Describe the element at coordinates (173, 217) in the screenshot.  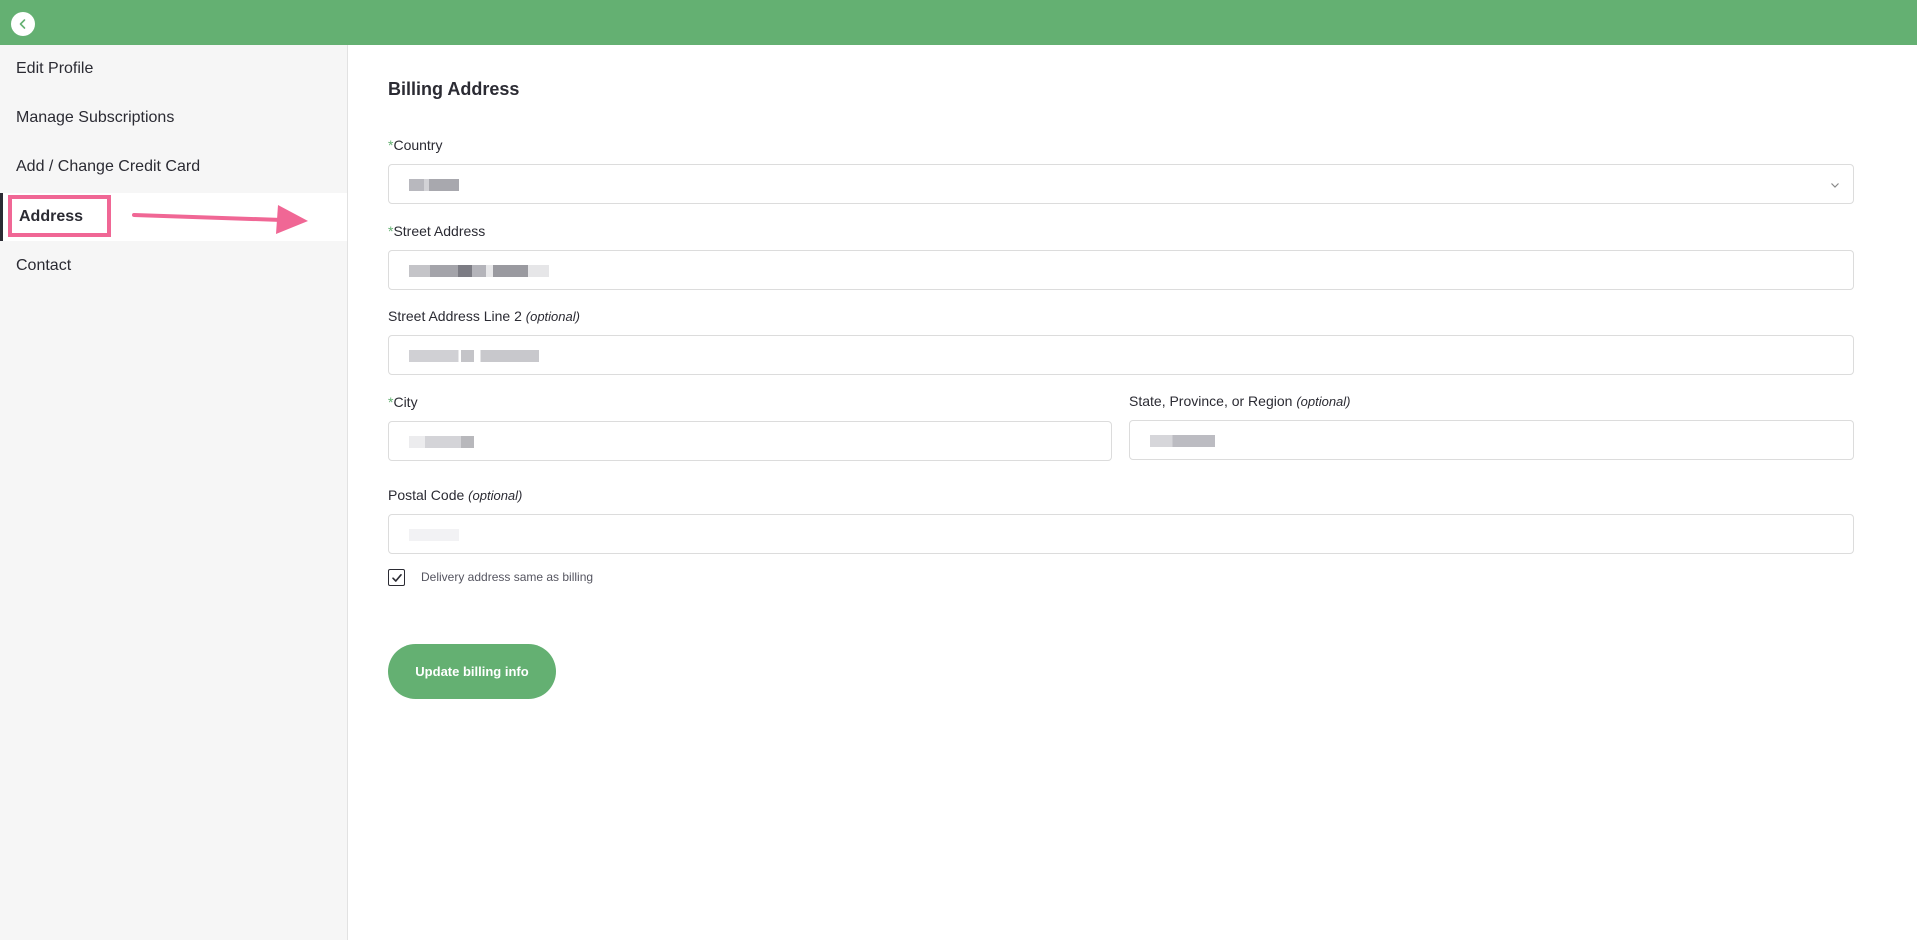
I see `sidebar-item-address: Address` at that location.